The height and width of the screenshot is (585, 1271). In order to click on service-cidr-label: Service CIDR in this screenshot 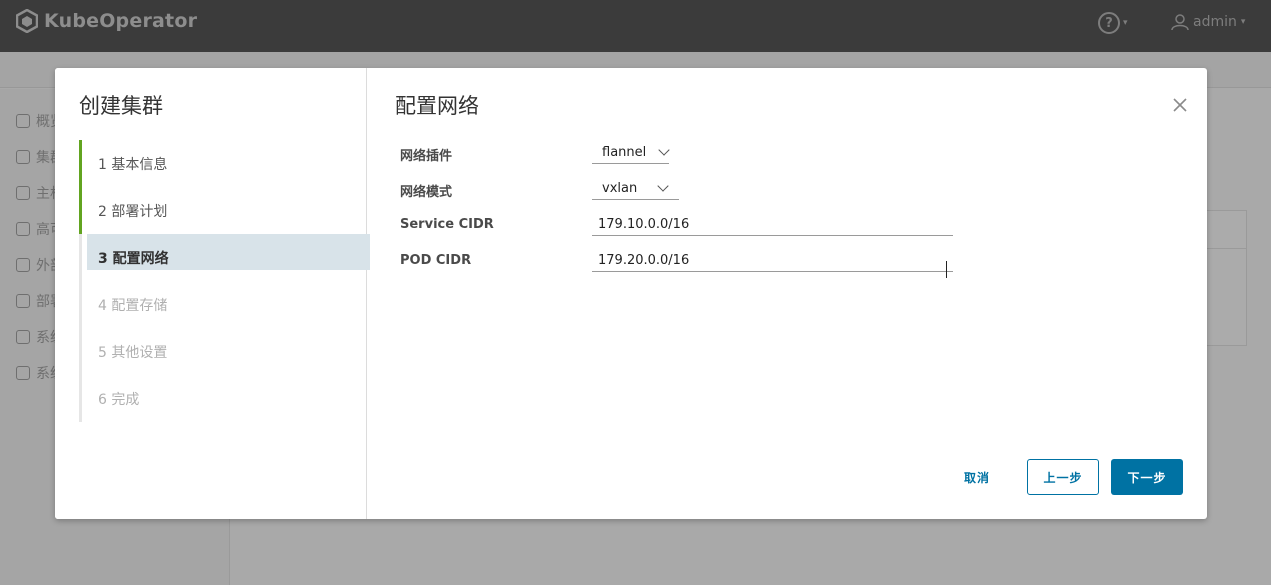, I will do `click(447, 224)`.